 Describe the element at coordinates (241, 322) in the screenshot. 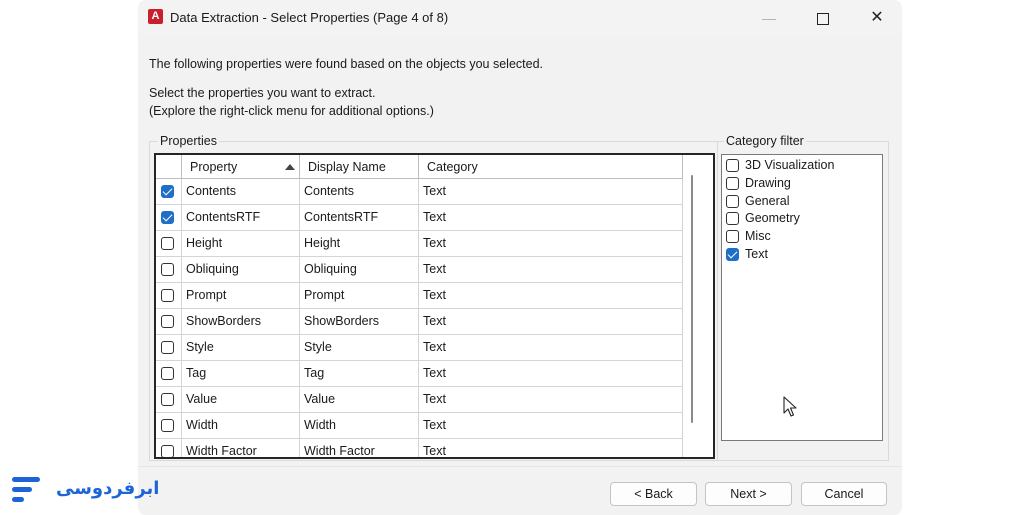

I see `cell-property: ShowBorders` at that location.